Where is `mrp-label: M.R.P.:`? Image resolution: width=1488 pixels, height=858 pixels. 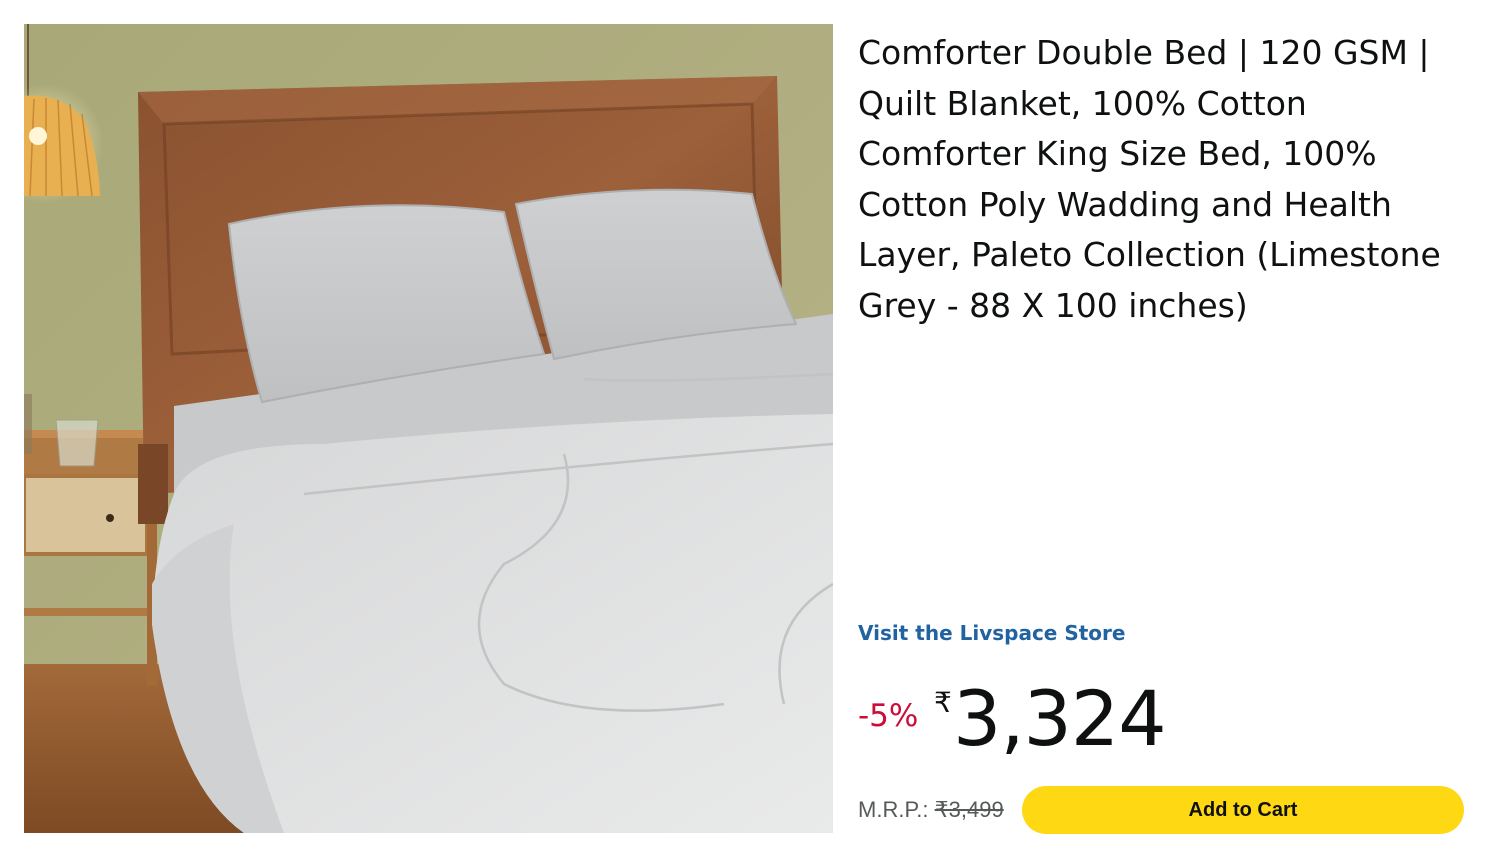
mrp-label: M.R.P.: is located at coordinates (893, 809).